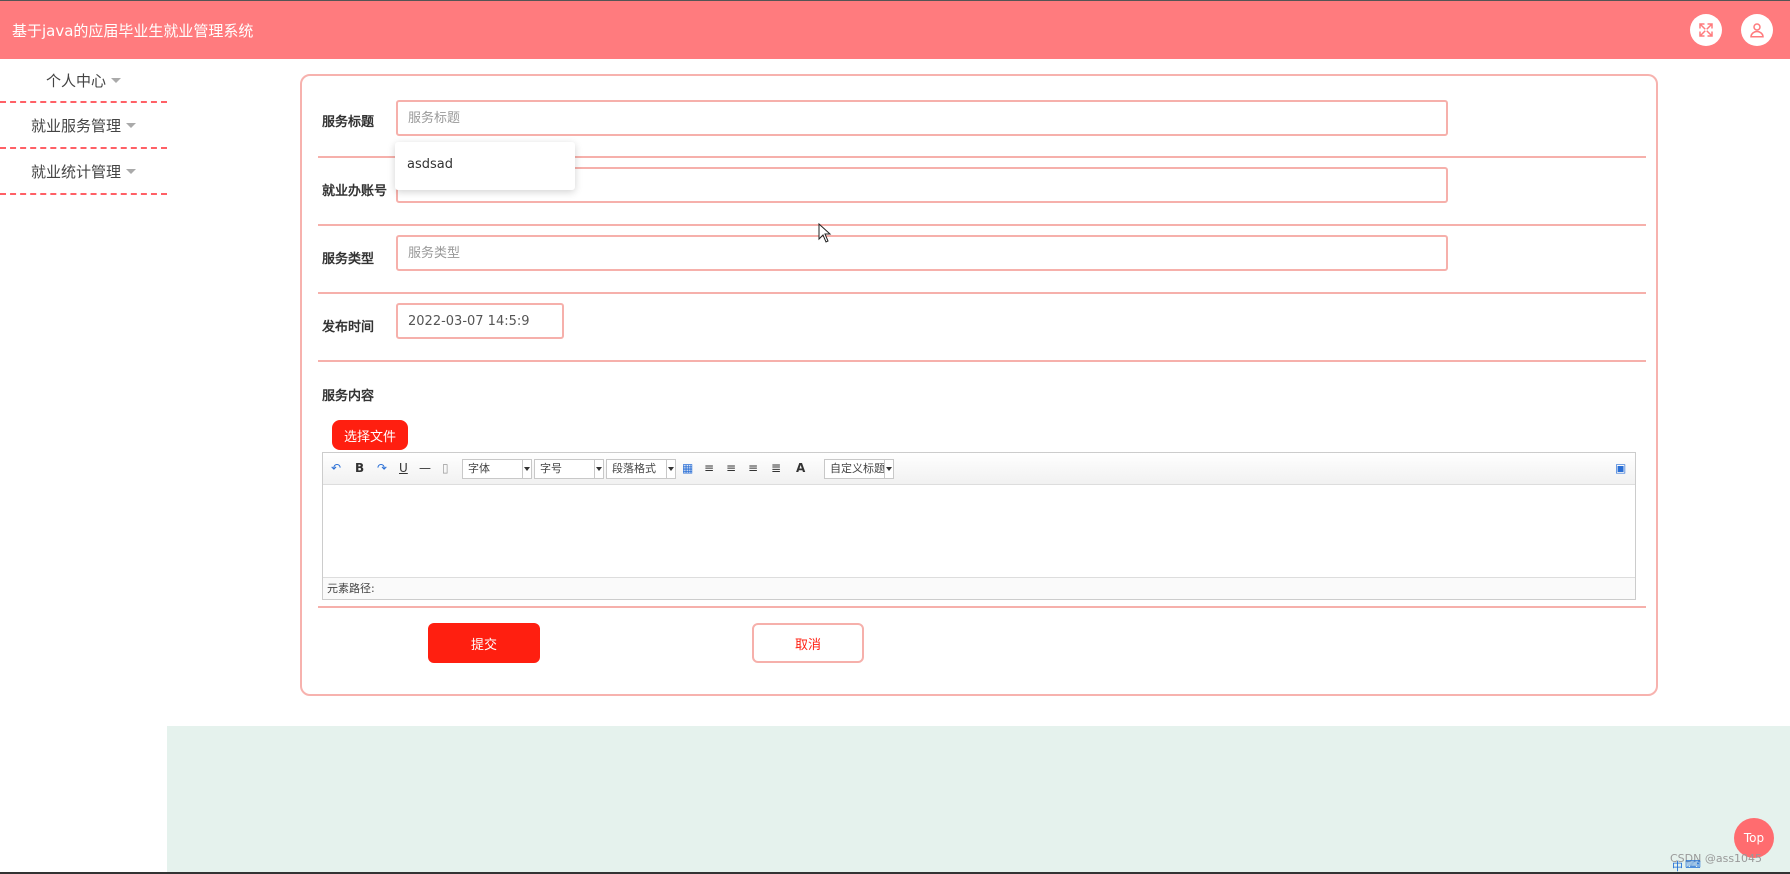 This screenshot has width=1790, height=874. Describe the element at coordinates (731, 468) in the screenshot. I see `align-right-icon: ≡` at that location.